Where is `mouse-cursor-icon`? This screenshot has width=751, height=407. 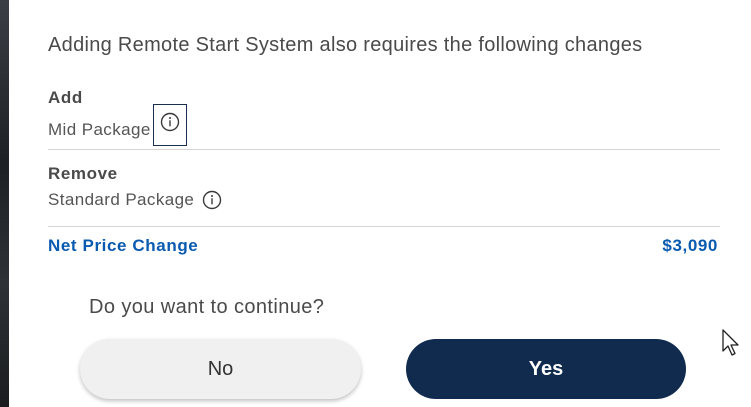
mouse-cursor-icon is located at coordinates (730, 342).